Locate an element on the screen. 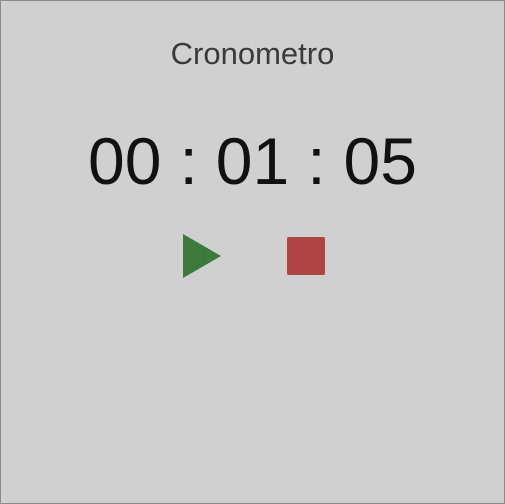 This screenshot has height=504, width=505. timer-seconds: 05 is located at coordinates (380, 161).